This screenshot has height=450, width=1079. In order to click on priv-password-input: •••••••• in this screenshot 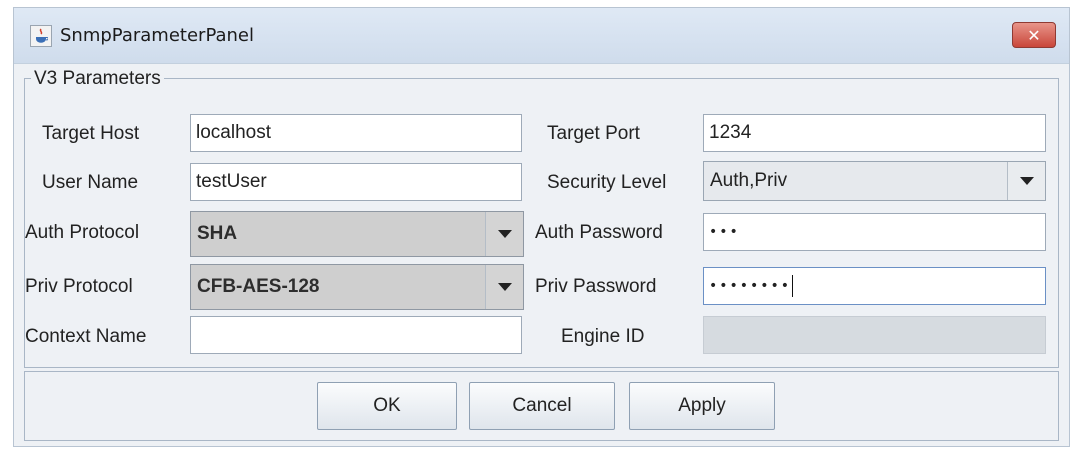, I will do `click(874, 286)`.